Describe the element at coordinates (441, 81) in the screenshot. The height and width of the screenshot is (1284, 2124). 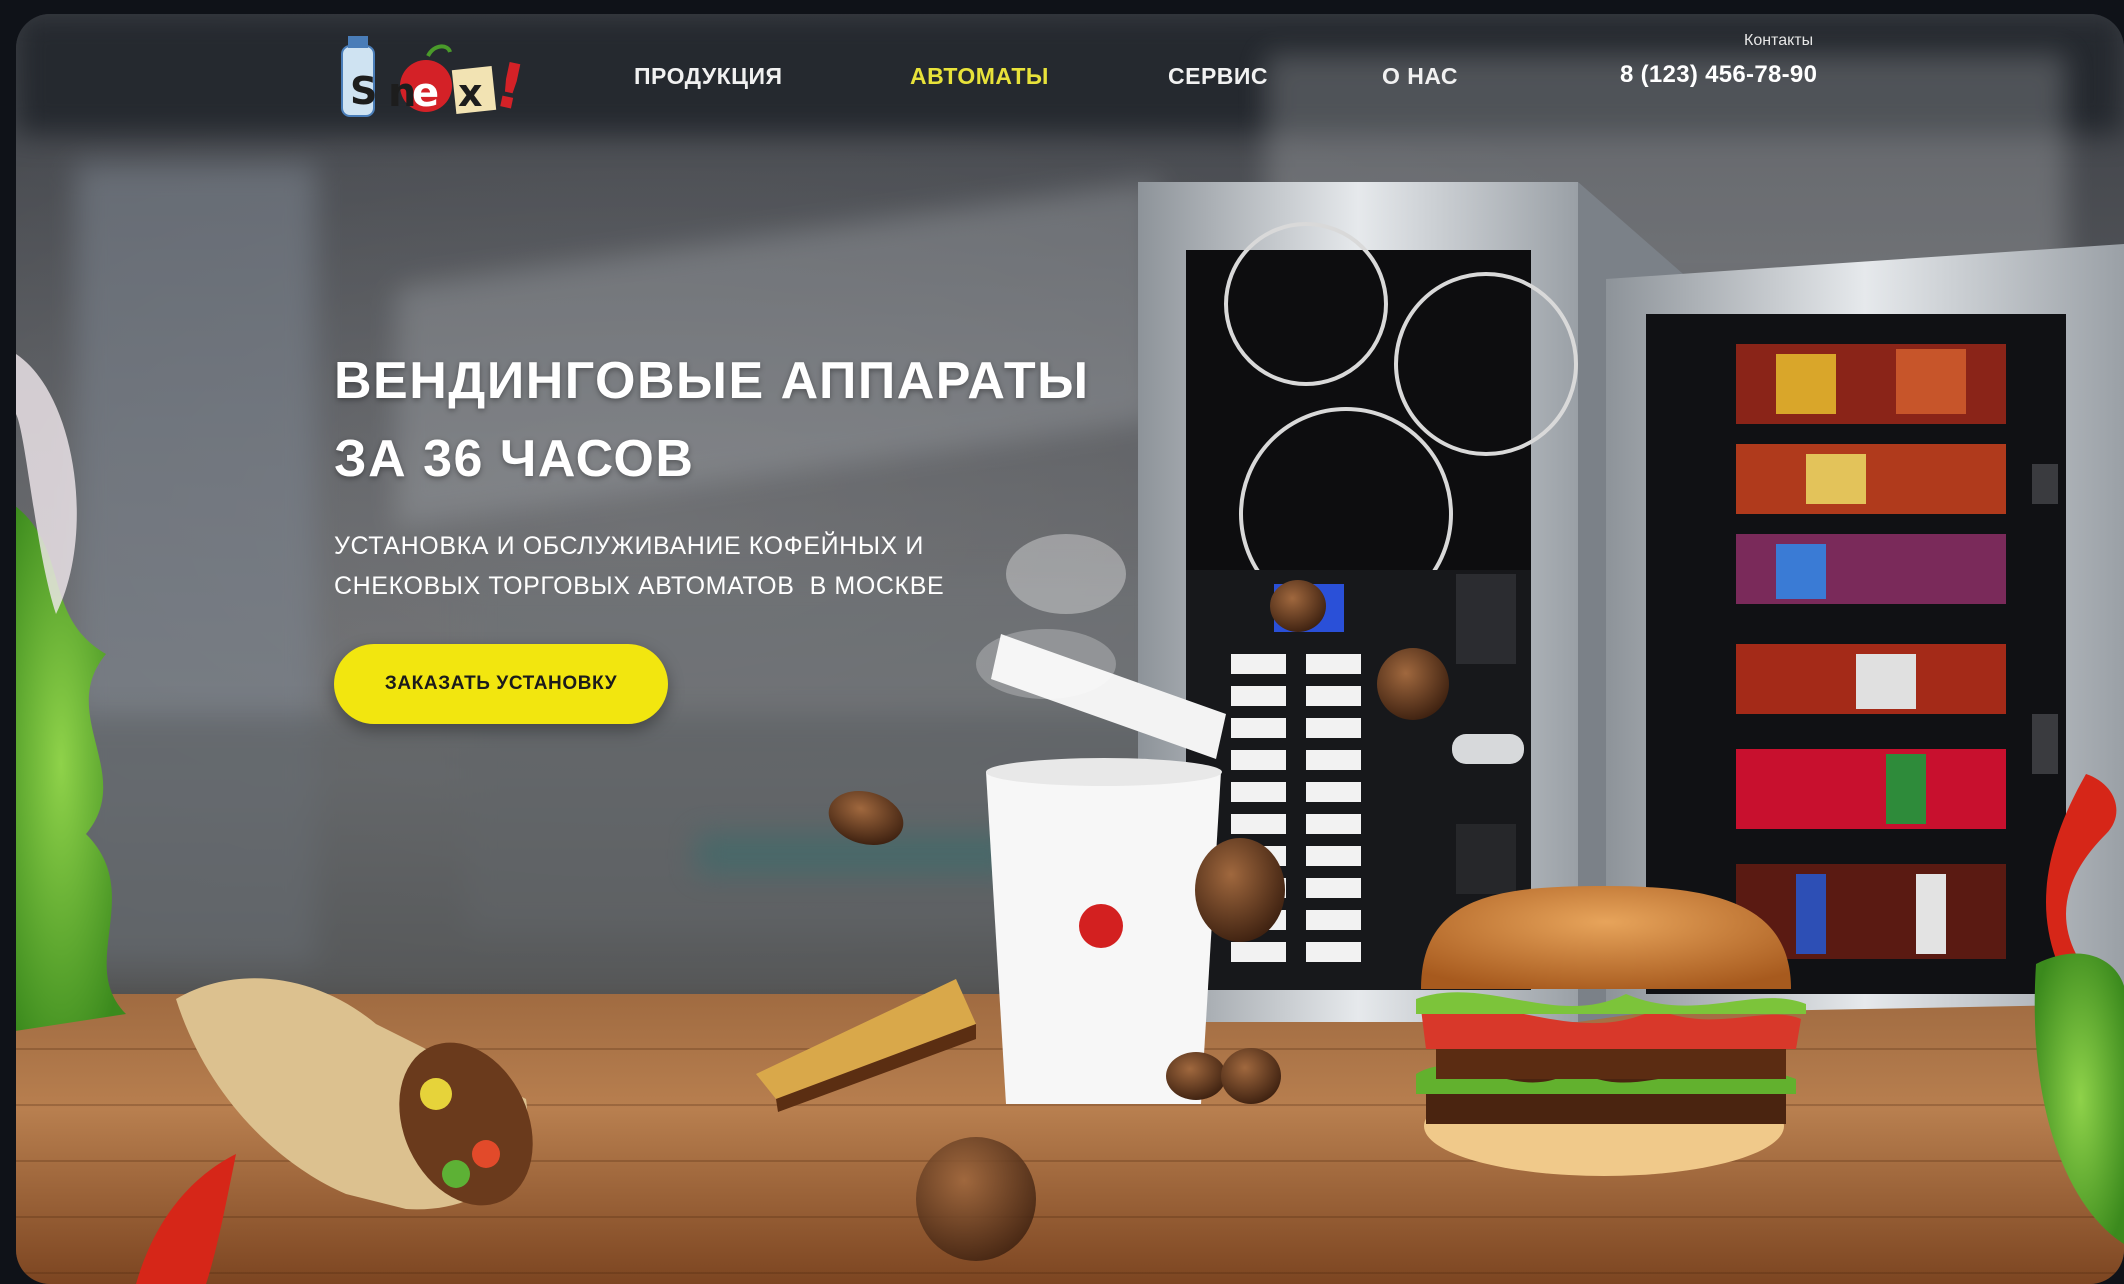
I see `snex-logo: S n e x !` at that location.